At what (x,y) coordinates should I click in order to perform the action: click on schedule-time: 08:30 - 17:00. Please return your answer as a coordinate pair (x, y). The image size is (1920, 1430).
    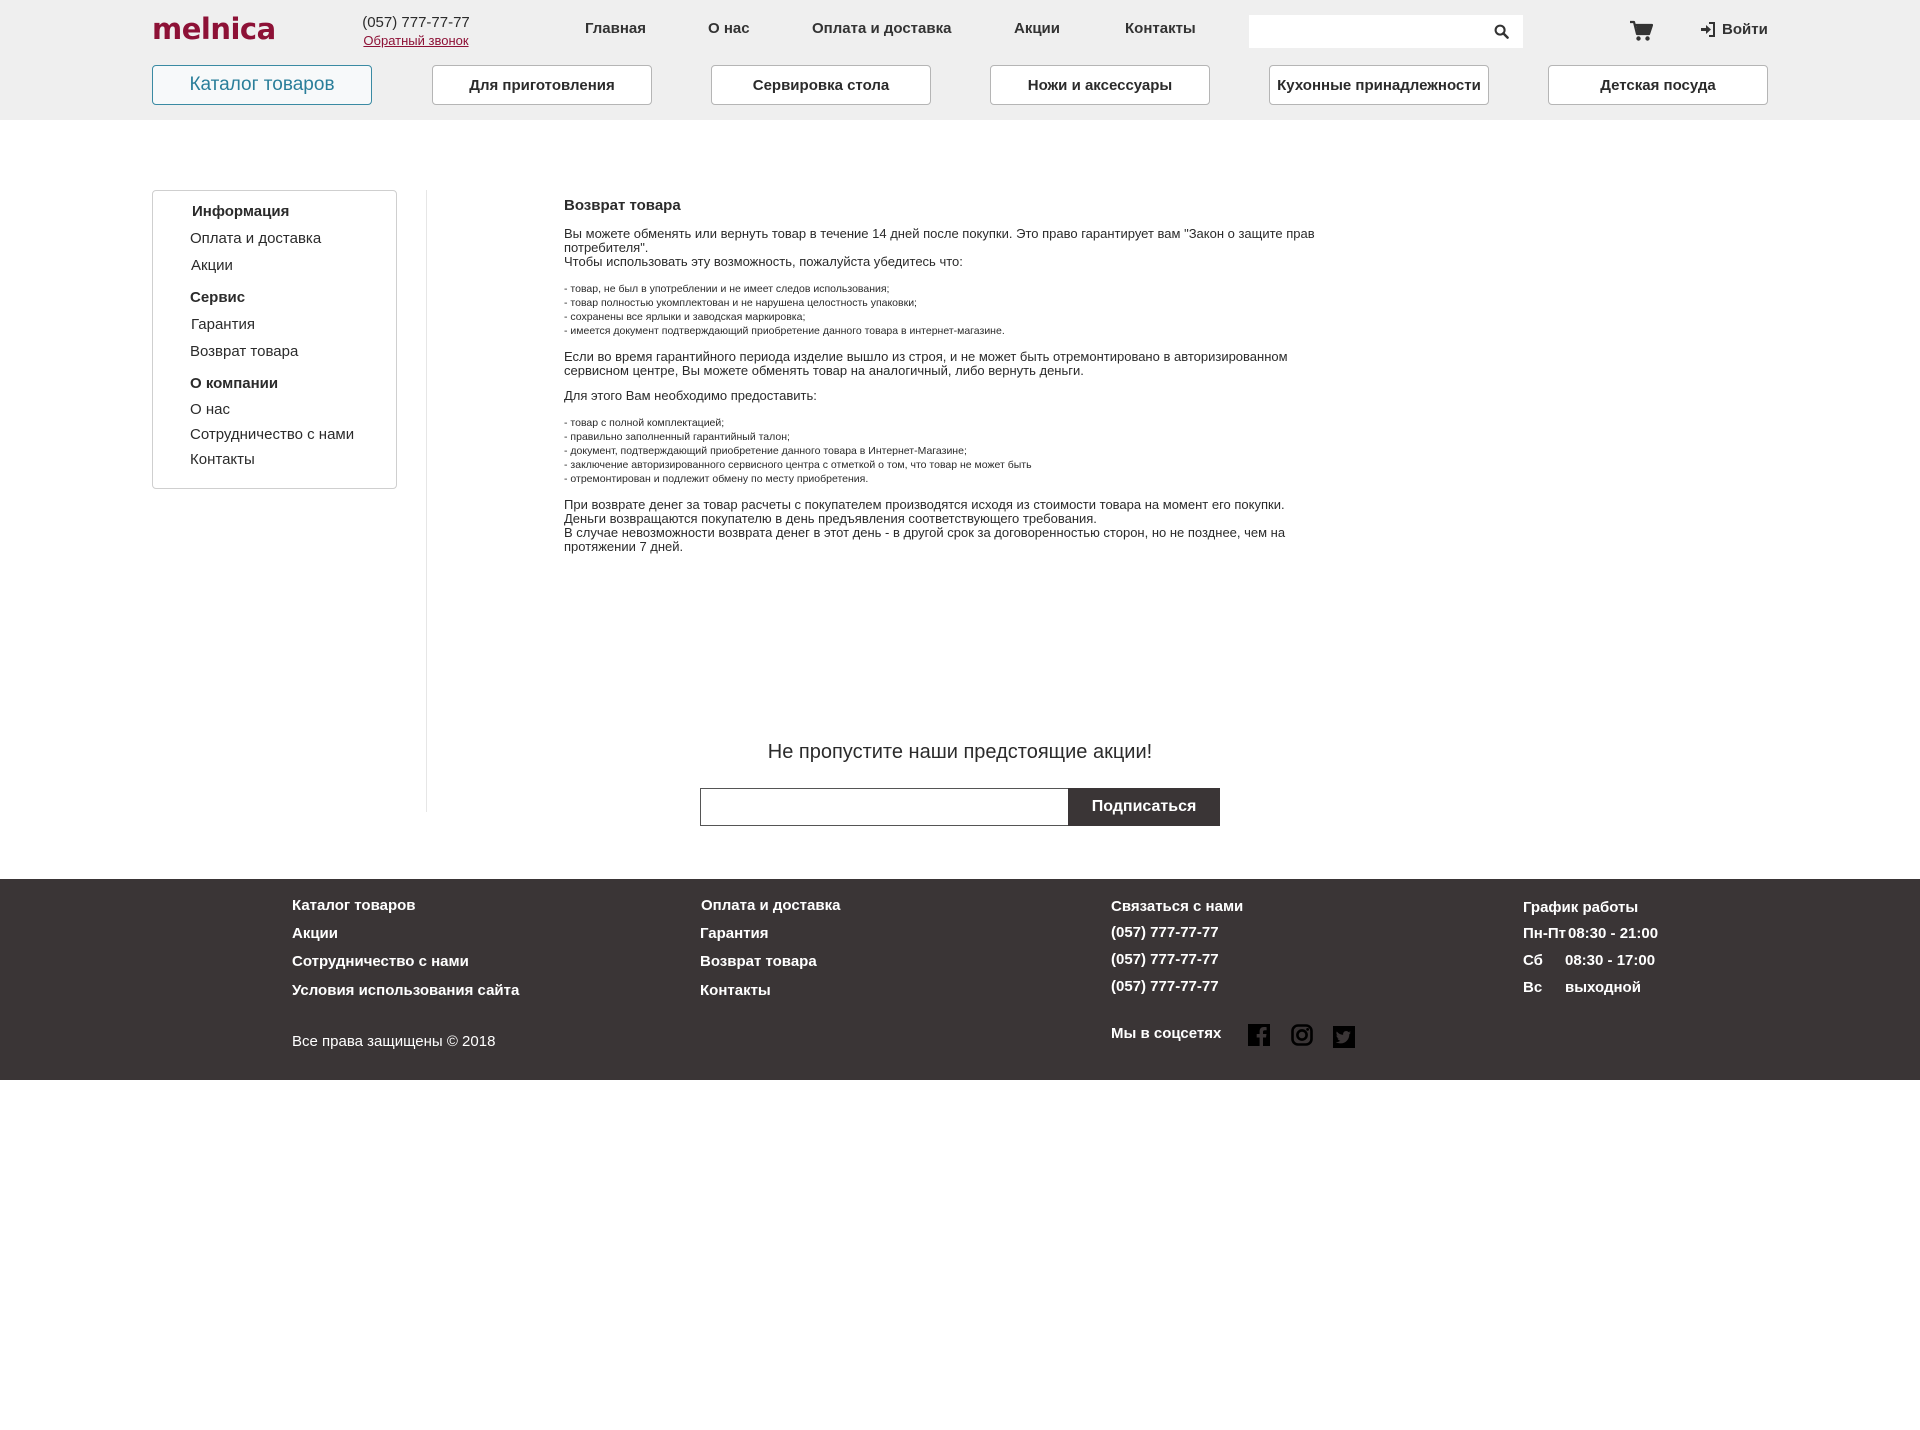
    Looking at the image, I should click on (1610, 960).